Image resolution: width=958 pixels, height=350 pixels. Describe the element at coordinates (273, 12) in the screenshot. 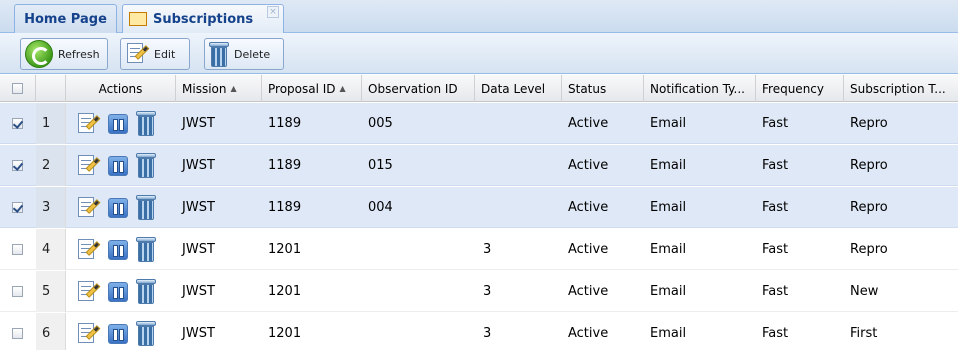

I see `close-tab-icon: ×` at that location.